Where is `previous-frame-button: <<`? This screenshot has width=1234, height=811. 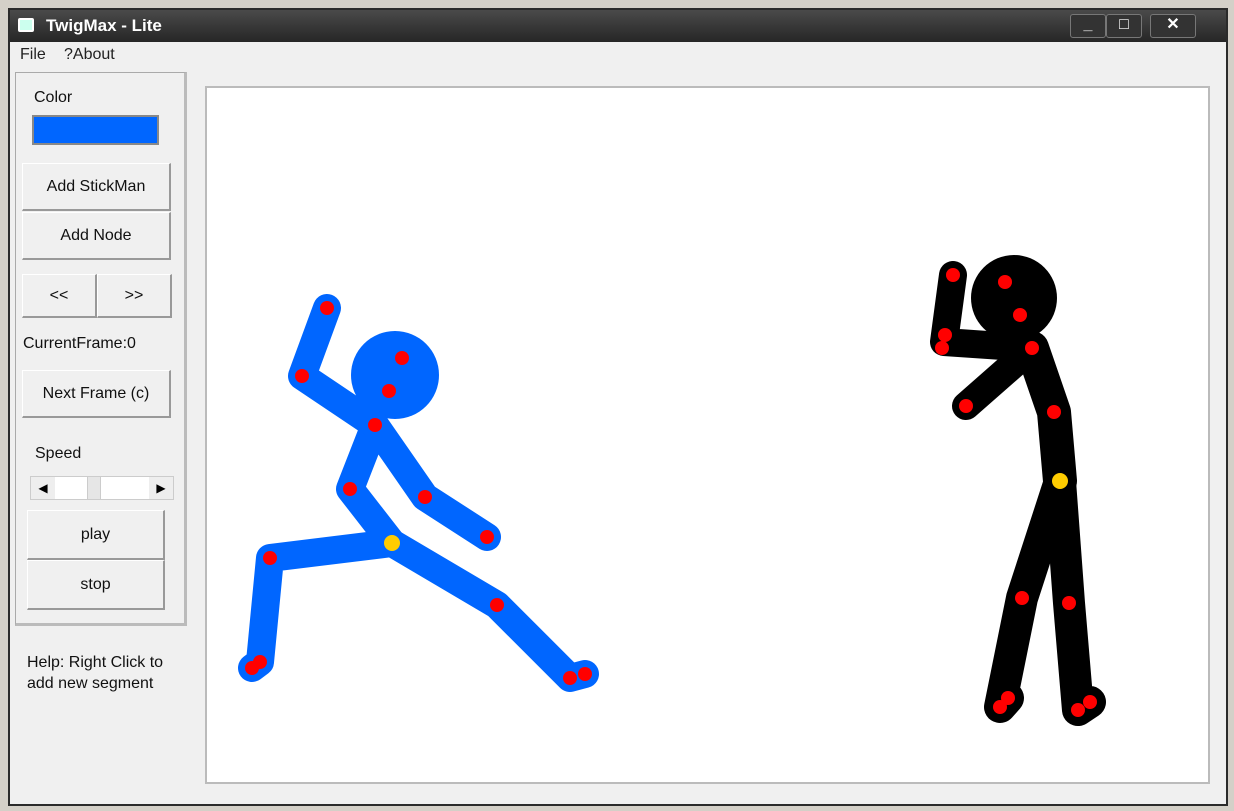
previous-frame-button: << is located at coordinates (59, 296).